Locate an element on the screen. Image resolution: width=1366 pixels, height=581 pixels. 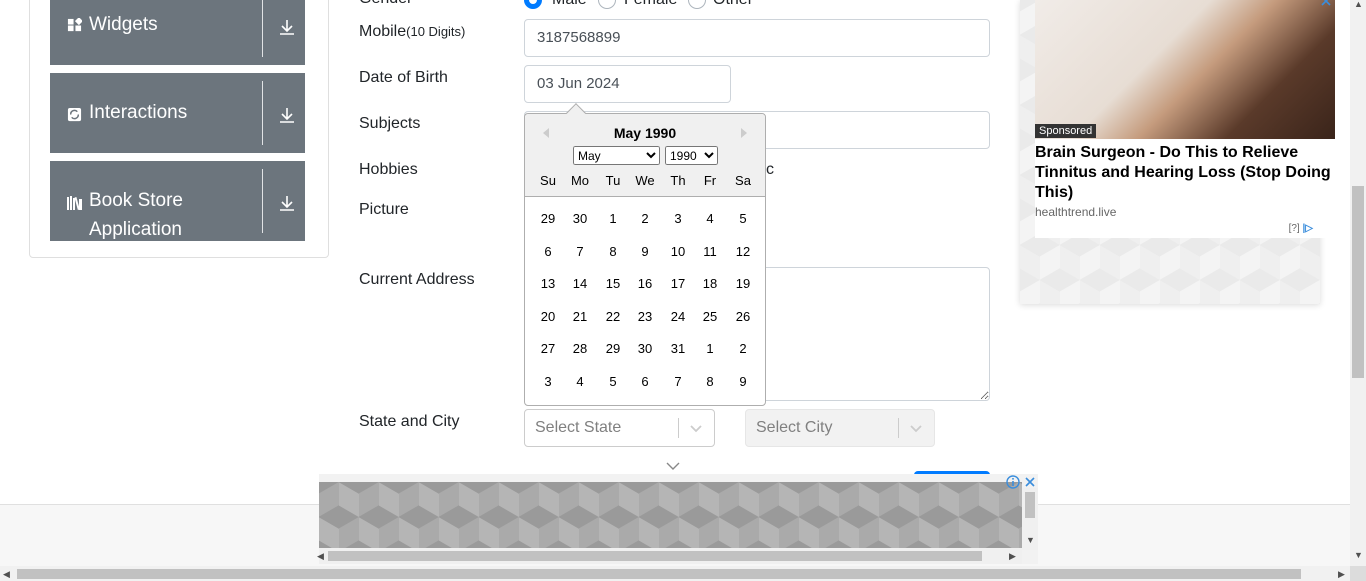
gender-other-radio is located at coordinates (697, 4).